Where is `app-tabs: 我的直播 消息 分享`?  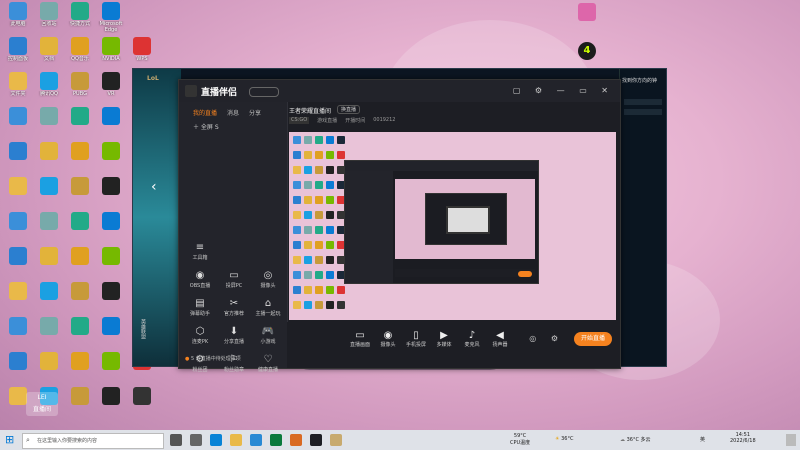 app-tabs: 我的直播 消息 分享 is located at coordinates (227, 112).